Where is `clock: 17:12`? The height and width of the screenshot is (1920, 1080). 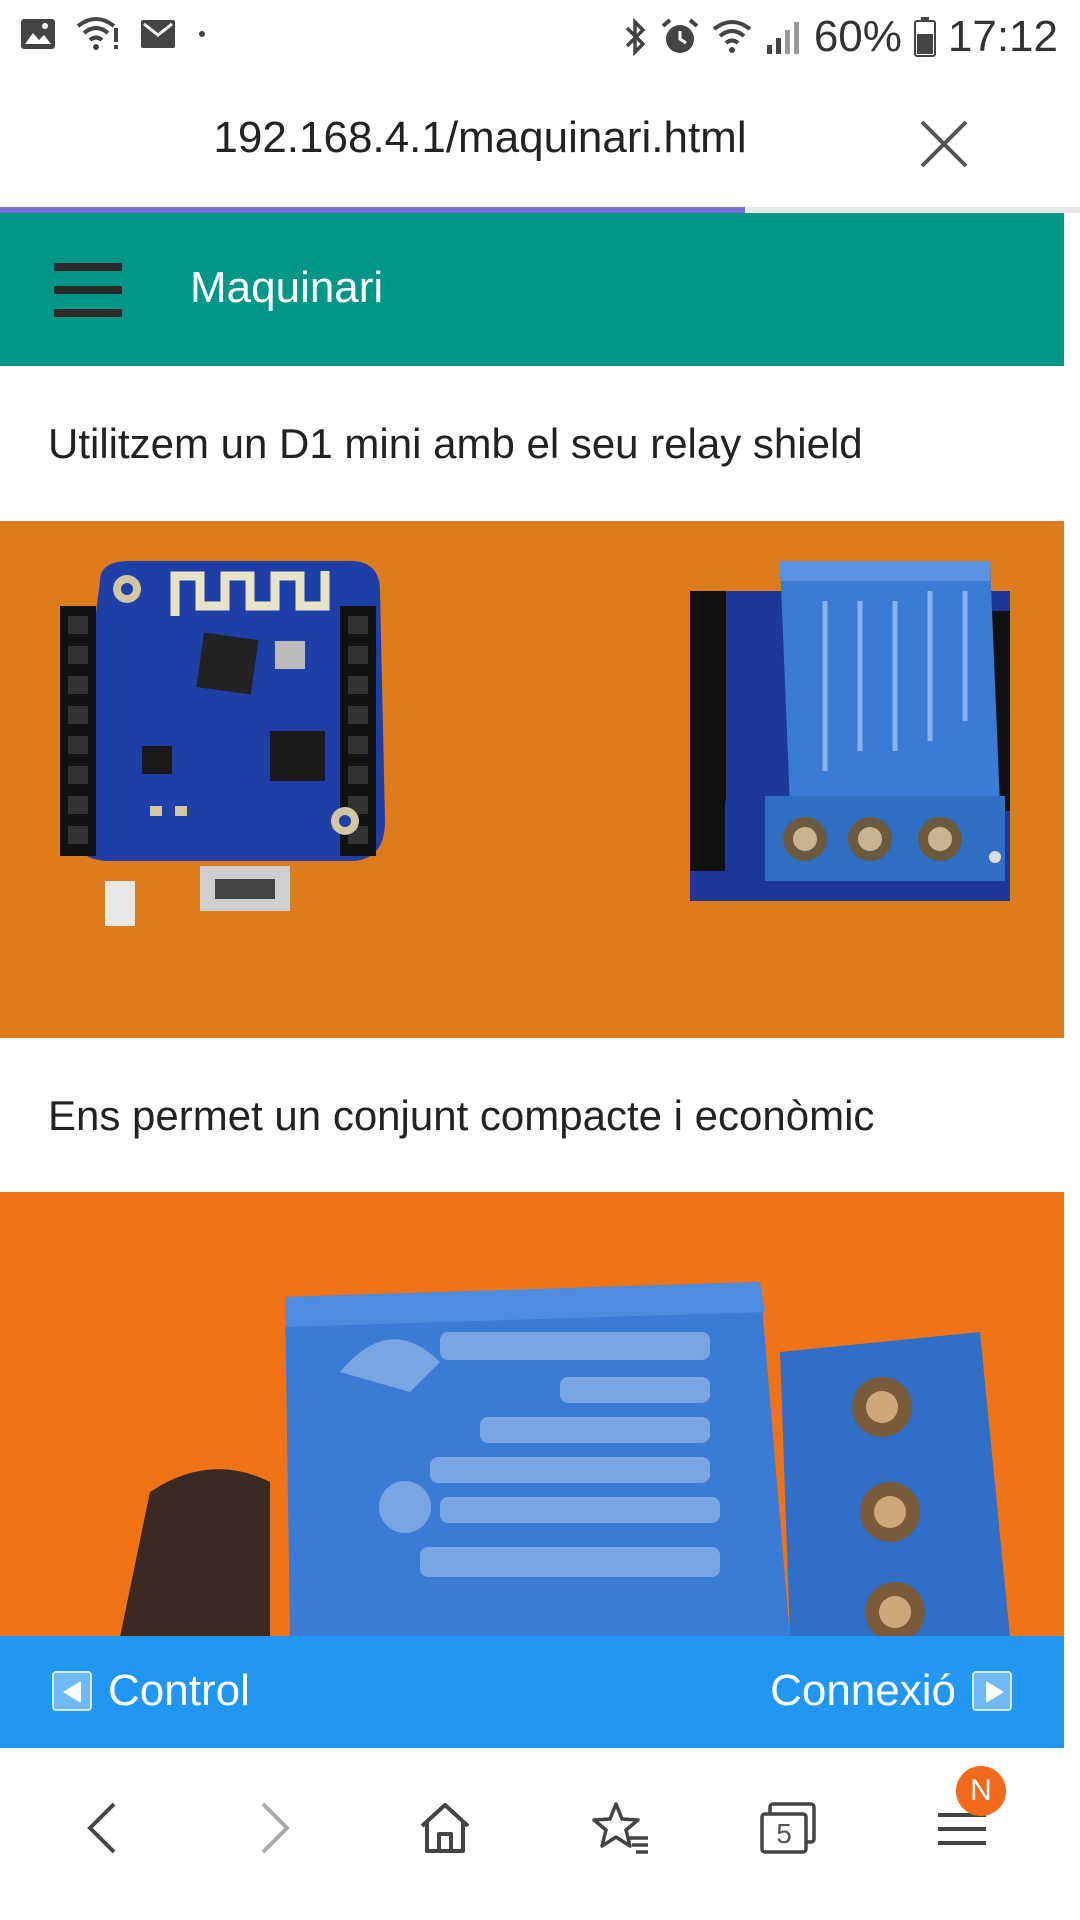 clock: 17:12 is located at coordinates (1002, 36).